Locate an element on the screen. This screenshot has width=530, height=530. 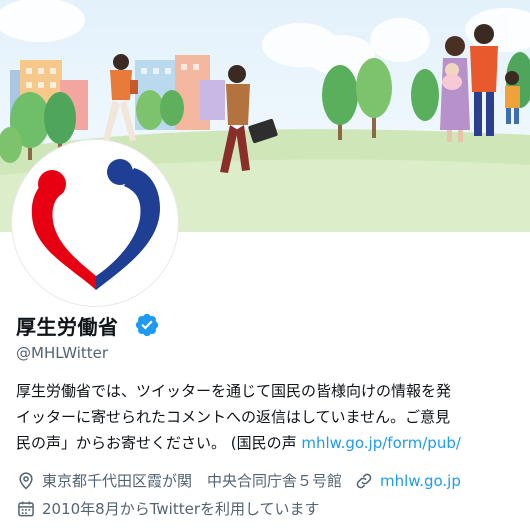
mhlw-logo is located at coordinates (95, 223).